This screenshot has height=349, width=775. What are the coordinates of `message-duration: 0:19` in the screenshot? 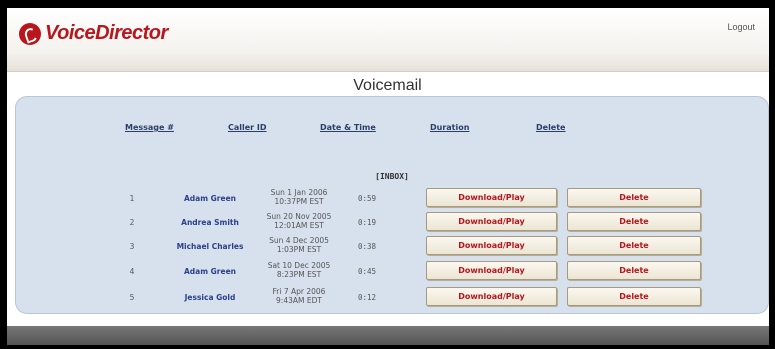 It's located at (367, 222).